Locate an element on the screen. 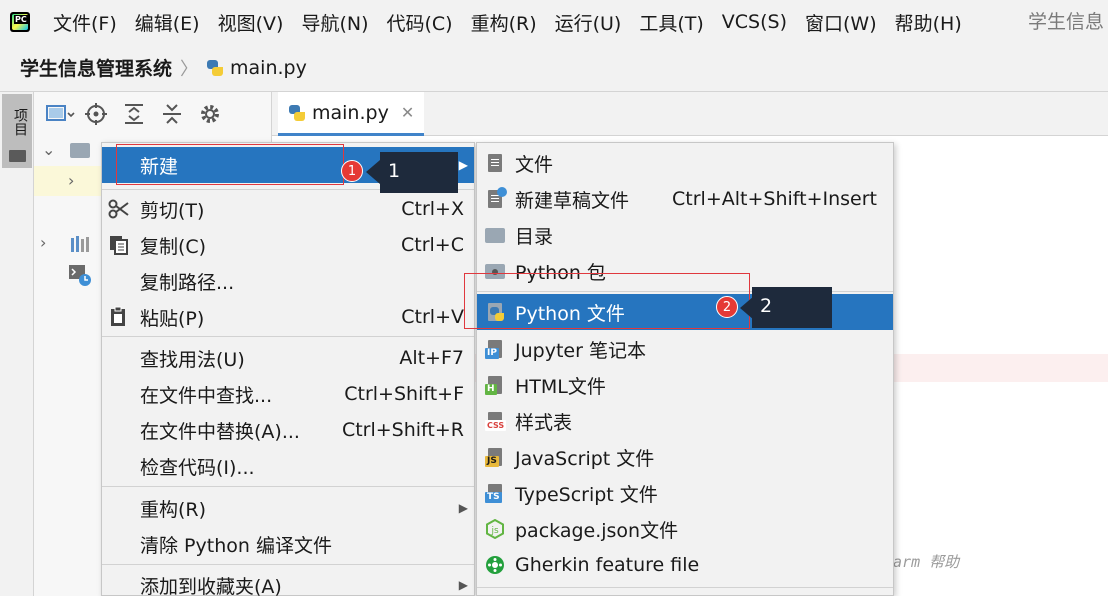  scissors-icon is located at coordinates (119, 209).